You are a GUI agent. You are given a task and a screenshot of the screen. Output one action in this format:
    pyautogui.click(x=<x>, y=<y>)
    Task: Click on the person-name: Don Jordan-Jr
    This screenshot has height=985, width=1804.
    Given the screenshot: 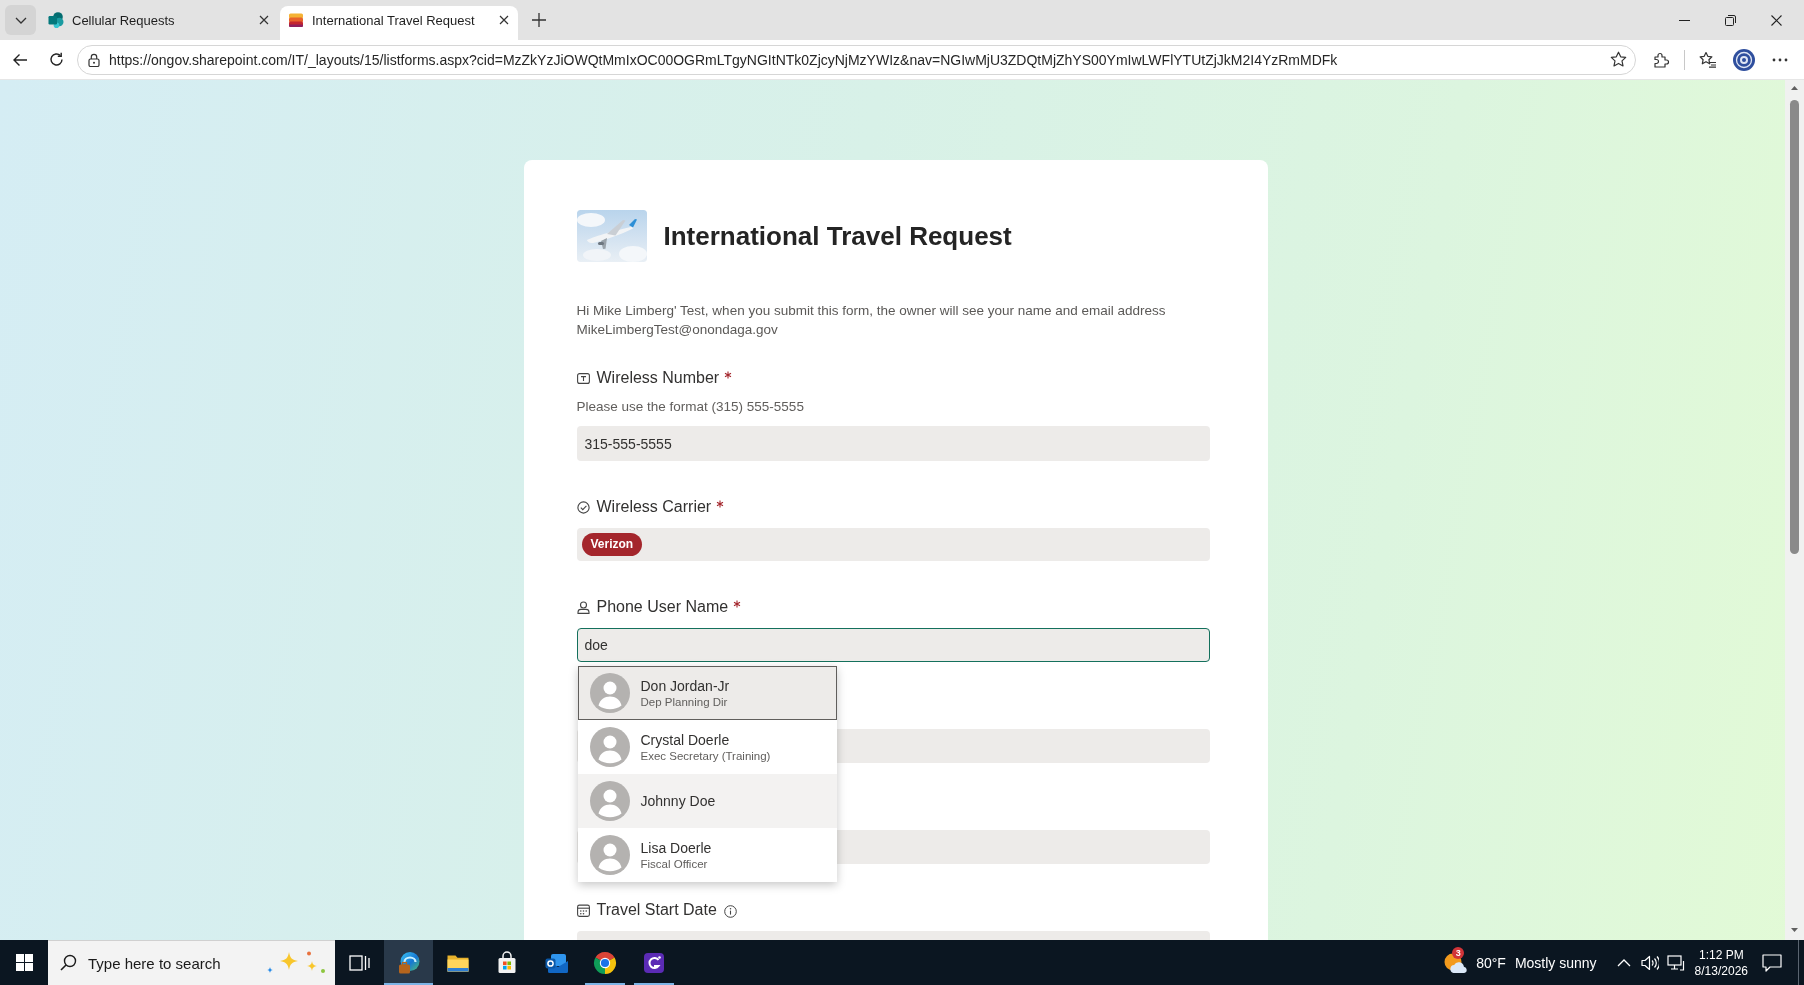 What is the action you would take?
    pyautogui.click(x=685, y=686)
    